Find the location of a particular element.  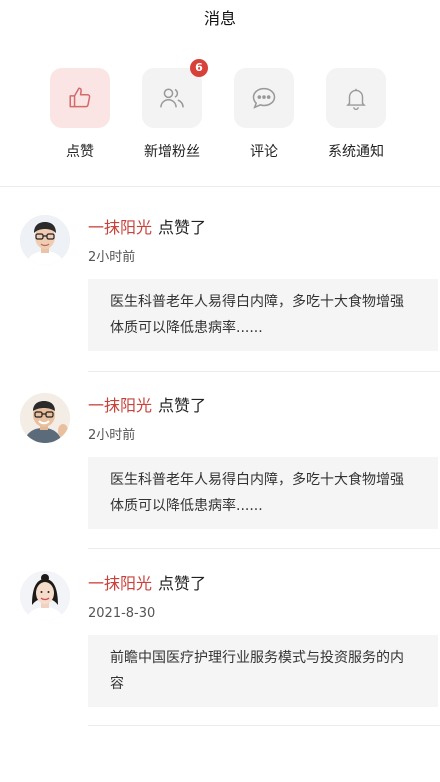

new-fans-tile: 6 is located at coordinates (175, 93).